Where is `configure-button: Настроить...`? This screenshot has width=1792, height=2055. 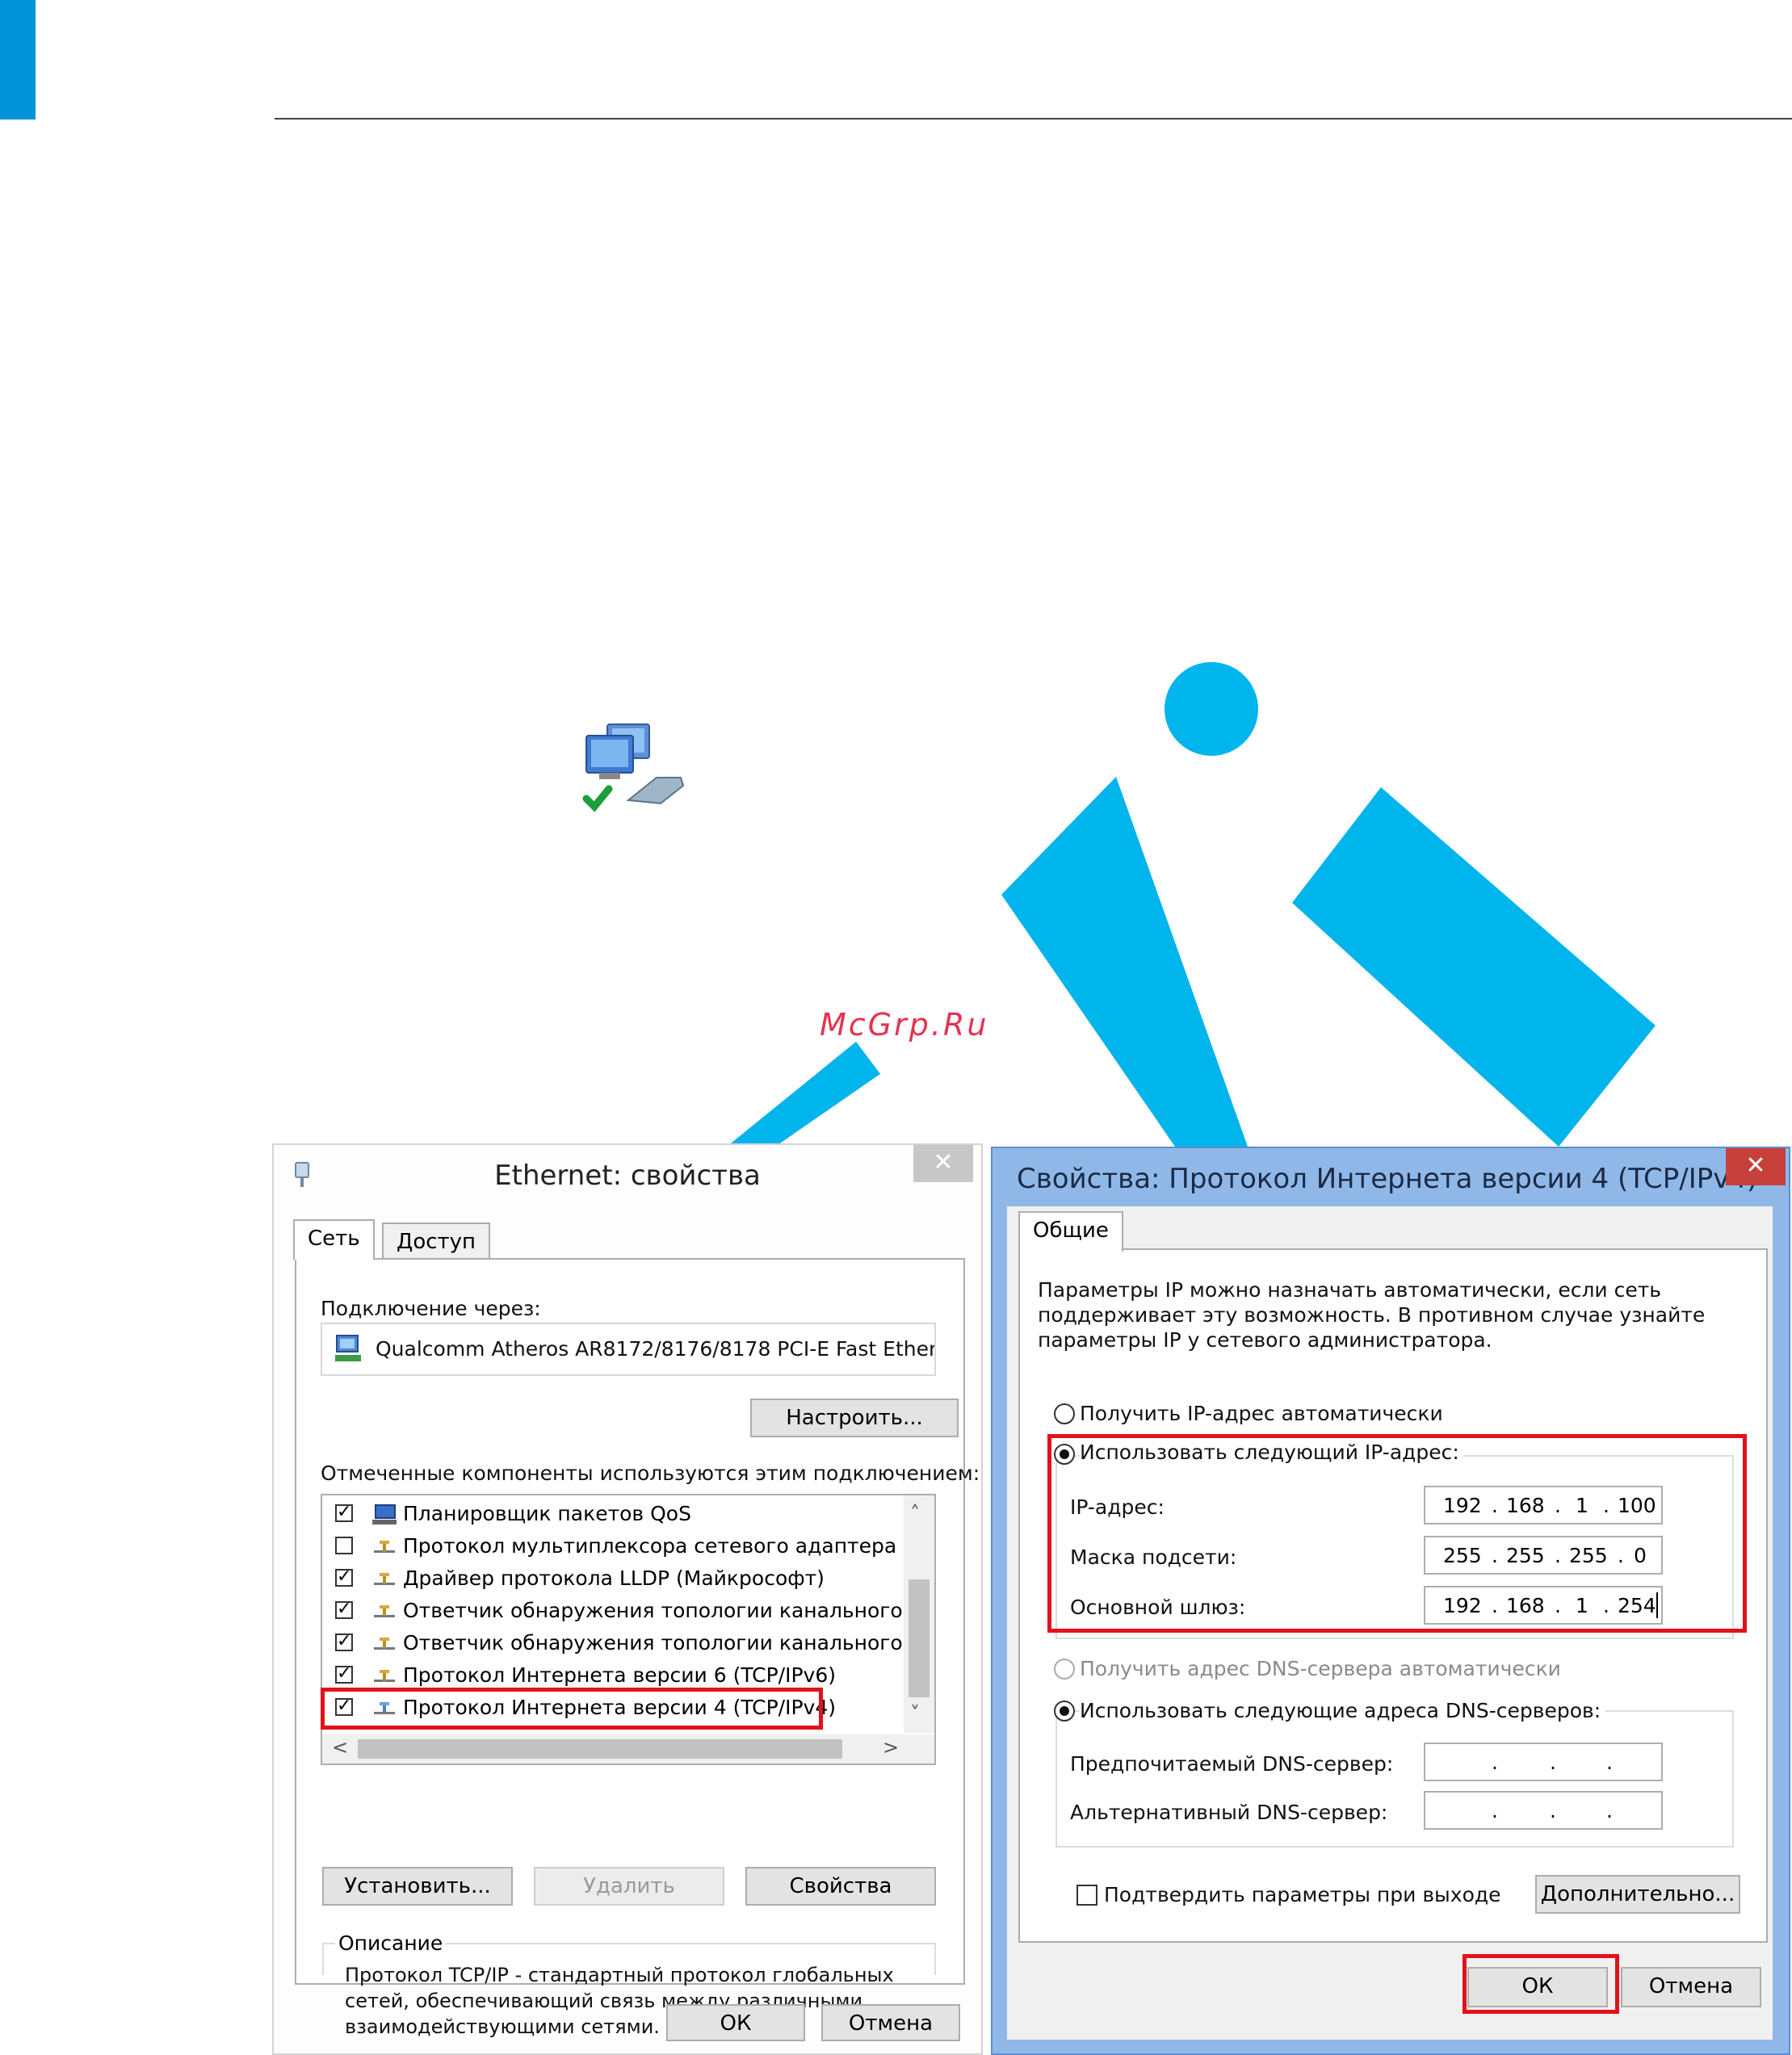 configure-button: Настроить... is located at coordinates (854, 1418).